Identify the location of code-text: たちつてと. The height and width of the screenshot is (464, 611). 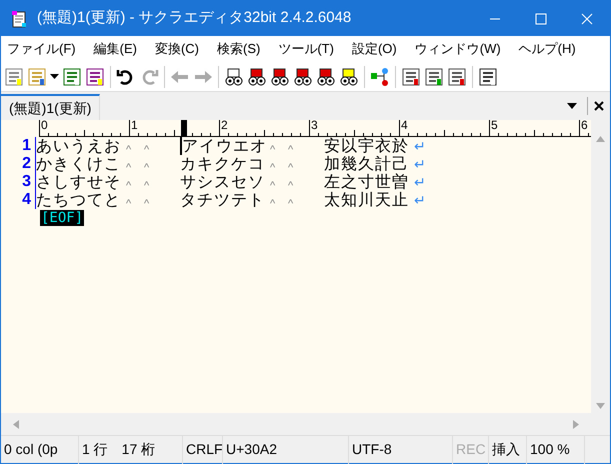
(79, 200).